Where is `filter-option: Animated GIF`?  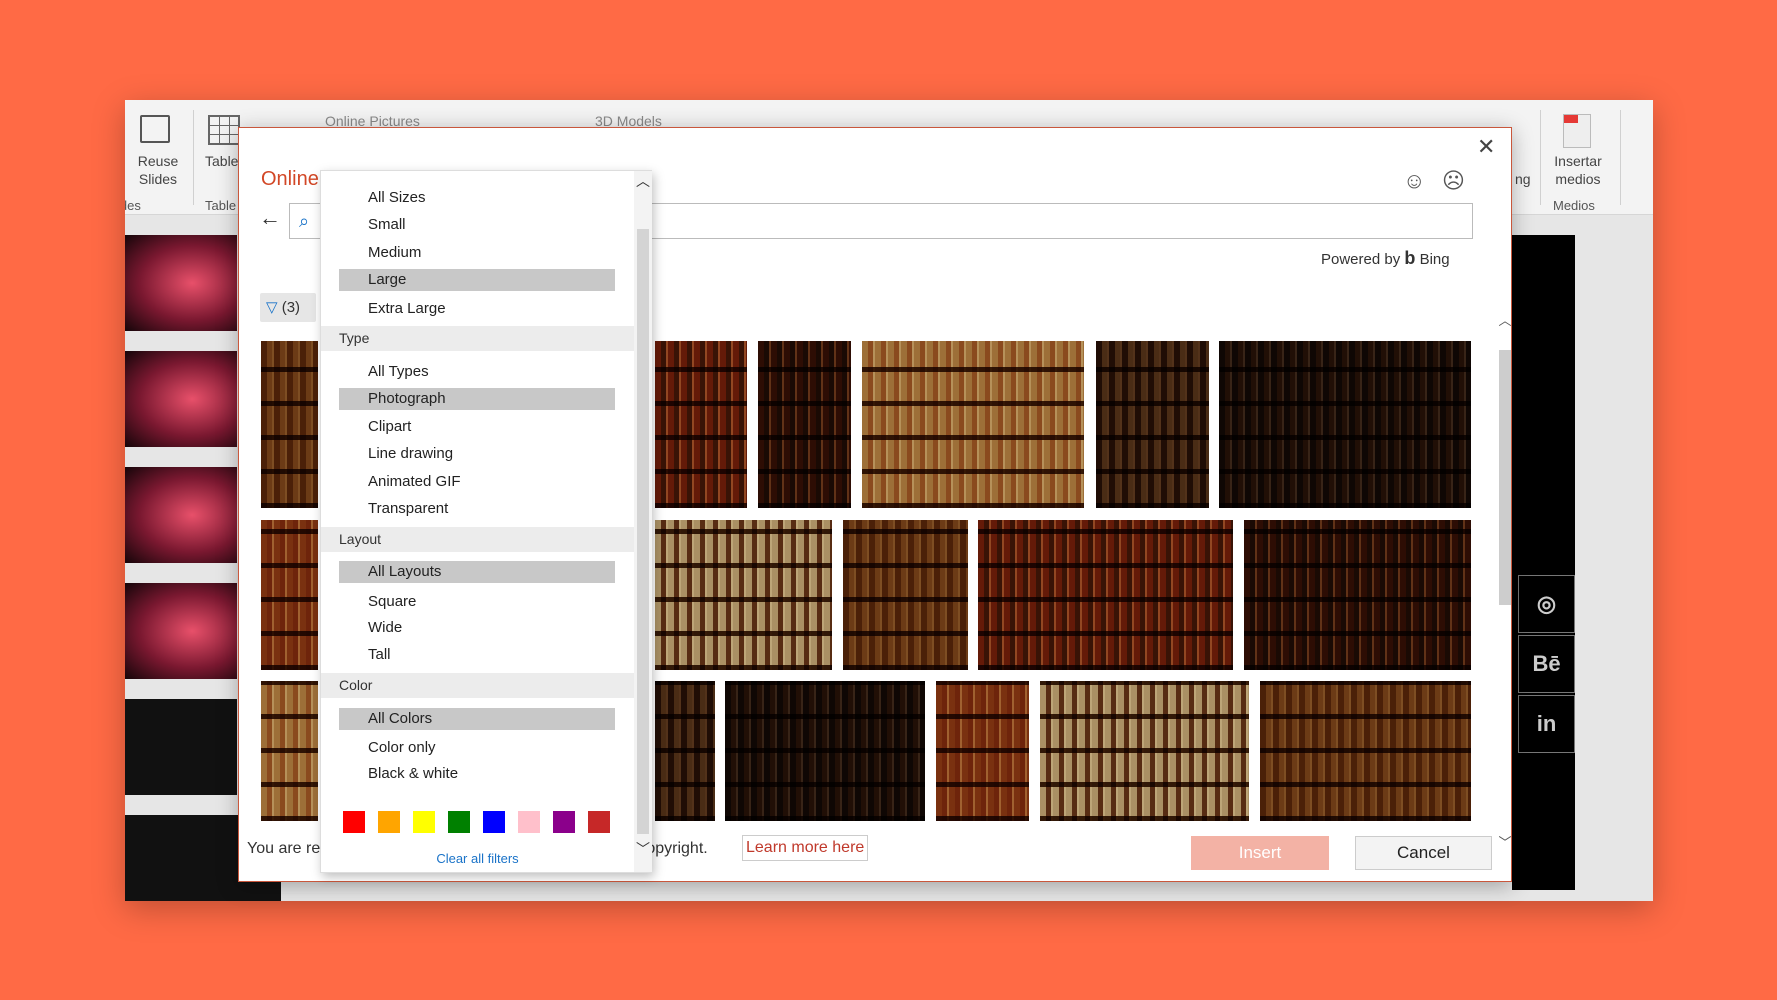 filter-option: Animated GIF is located at coordinates (477, 482).